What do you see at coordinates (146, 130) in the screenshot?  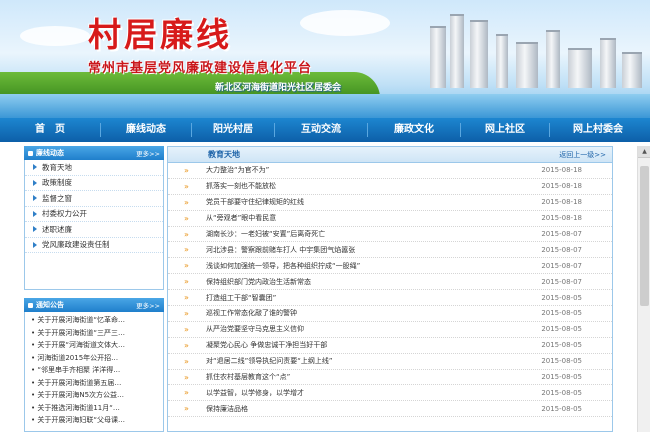 I see `nav-item-news: 廉线动态` at bounding box center [146, 130].